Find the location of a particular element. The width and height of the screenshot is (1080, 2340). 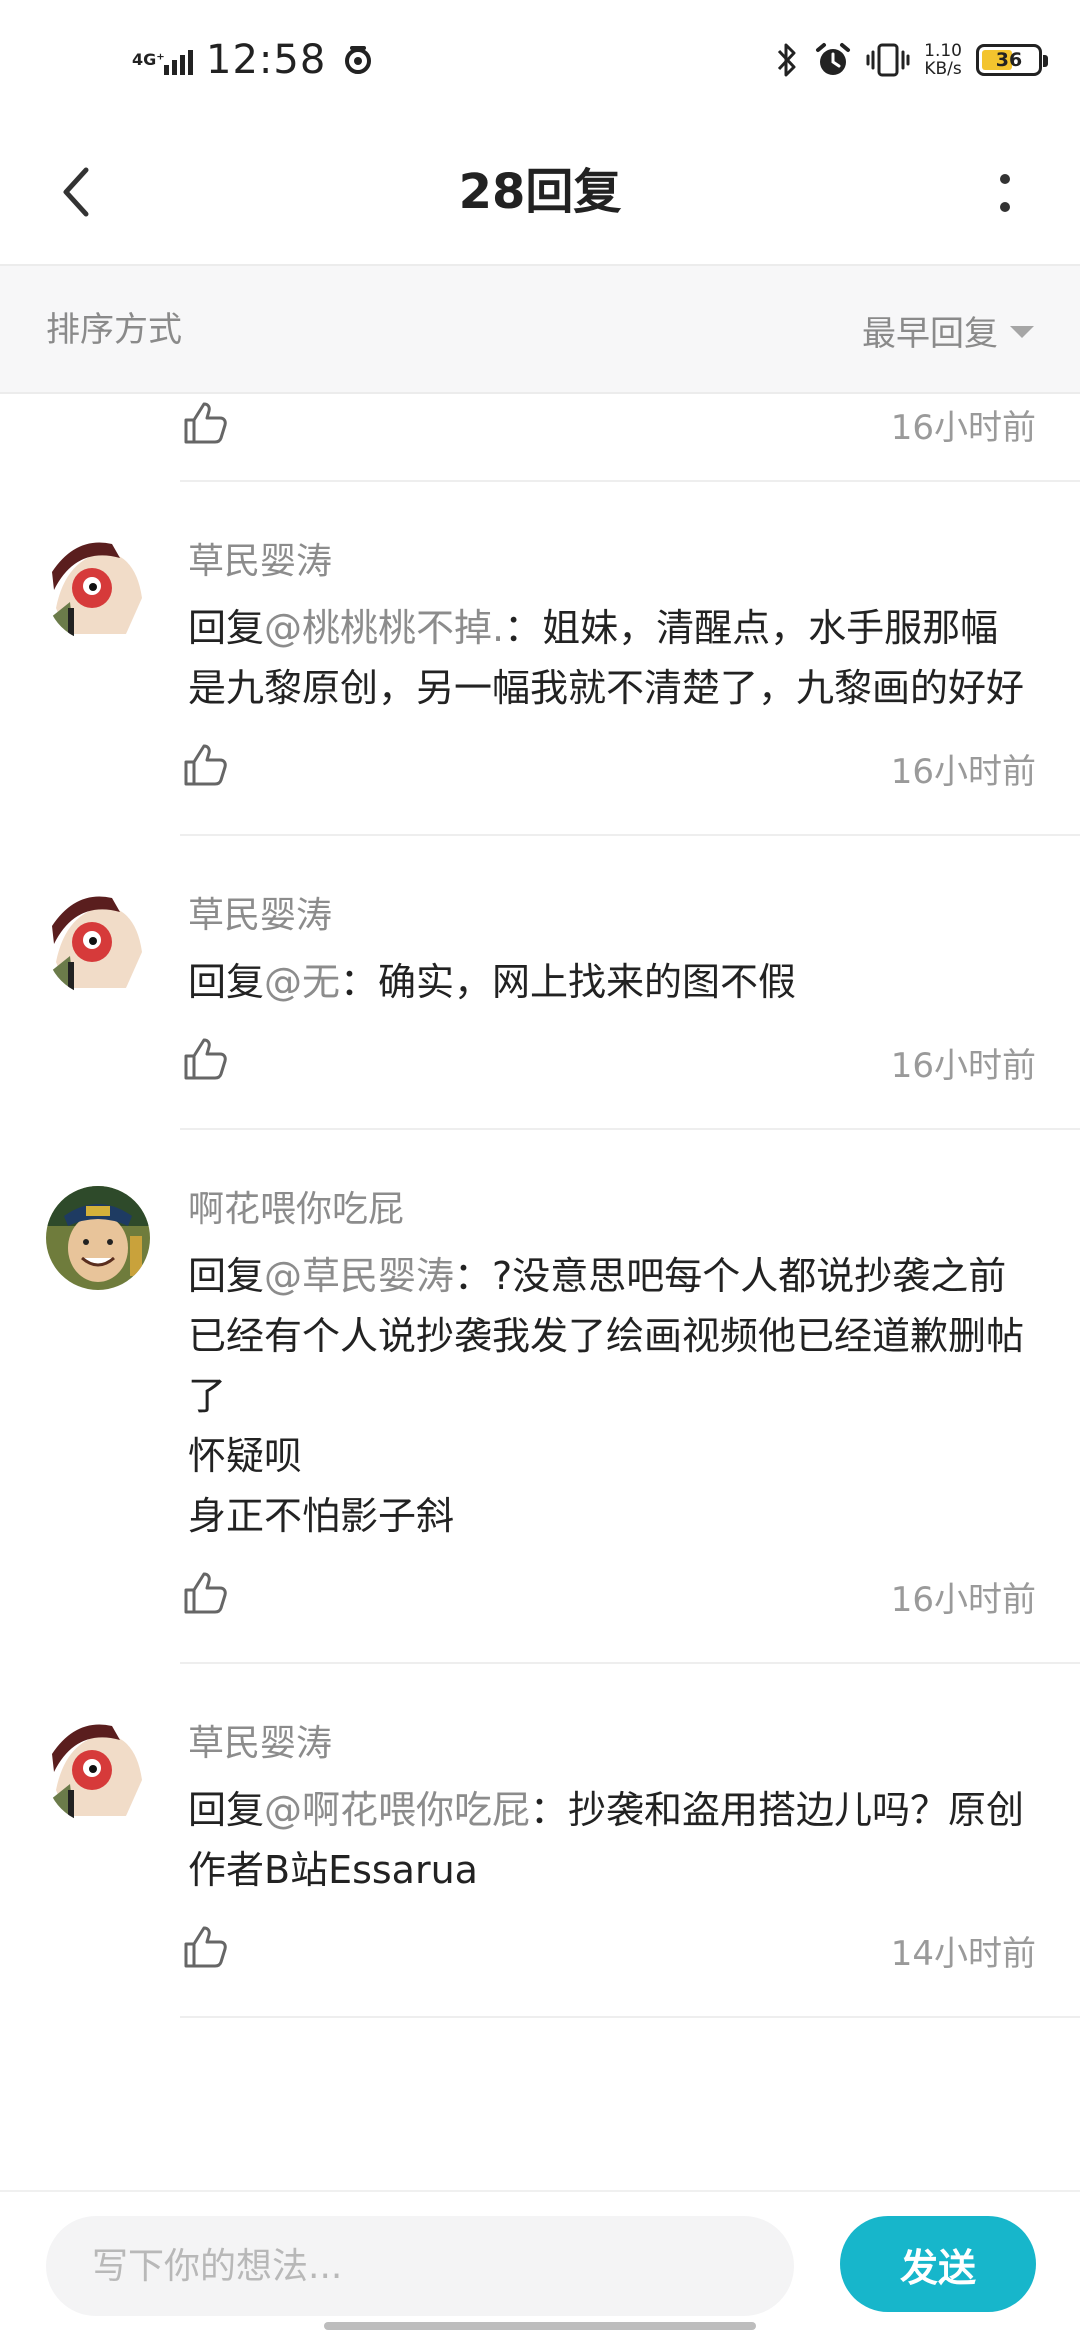

alarm-icon is located at coordinates (833, 59).